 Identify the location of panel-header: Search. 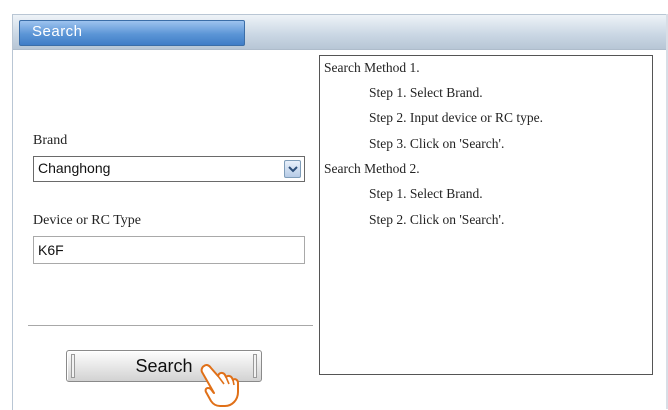
(340, 32).